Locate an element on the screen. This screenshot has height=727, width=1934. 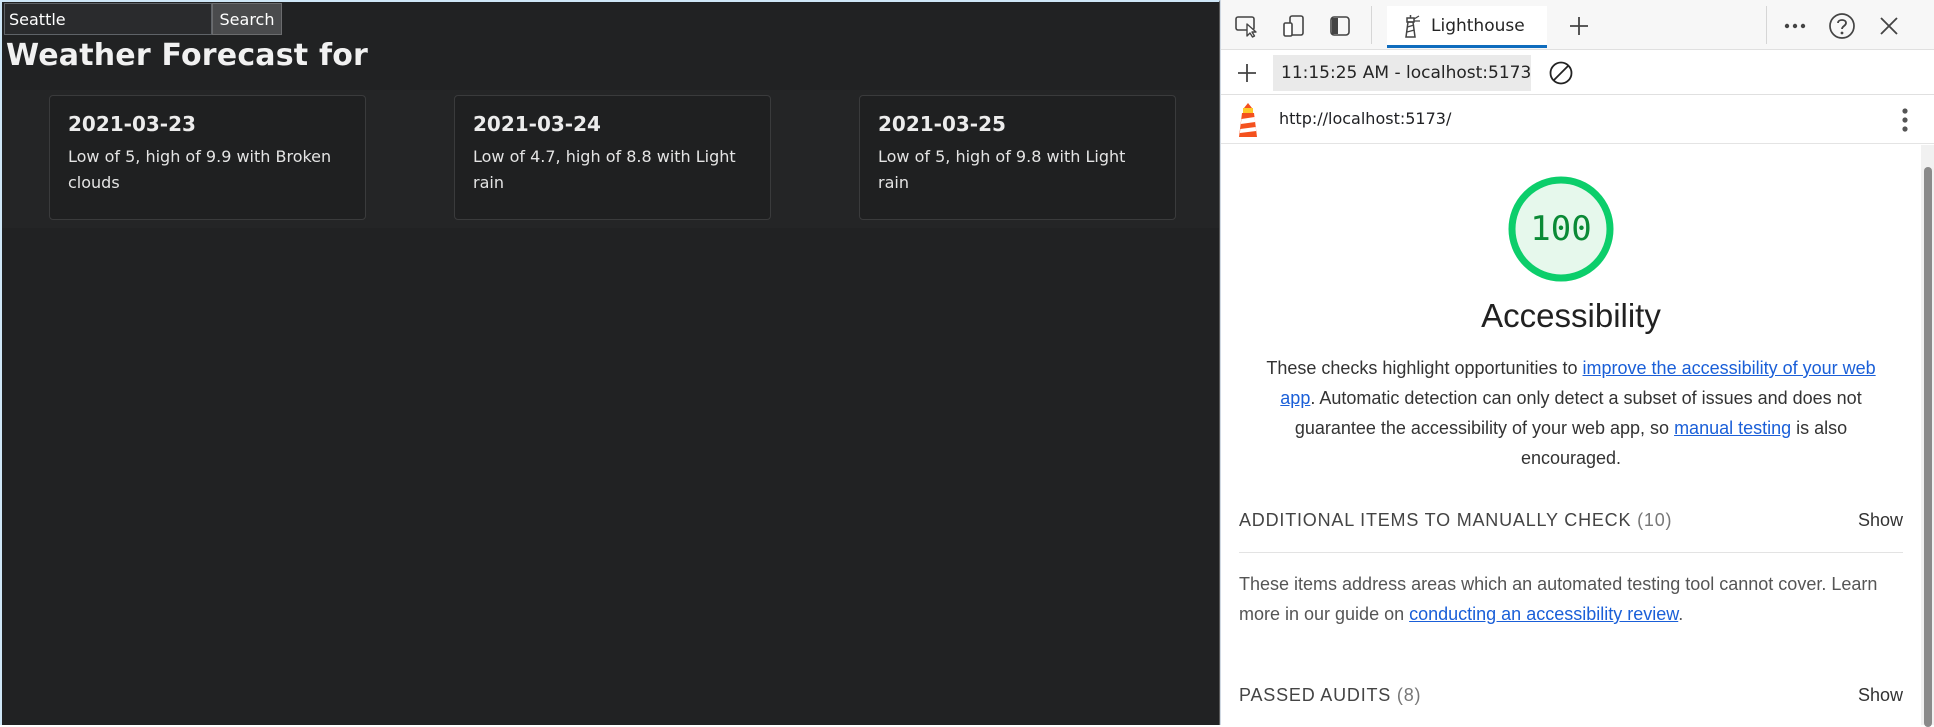
search-row: Search is located at coordinates (143, 19).